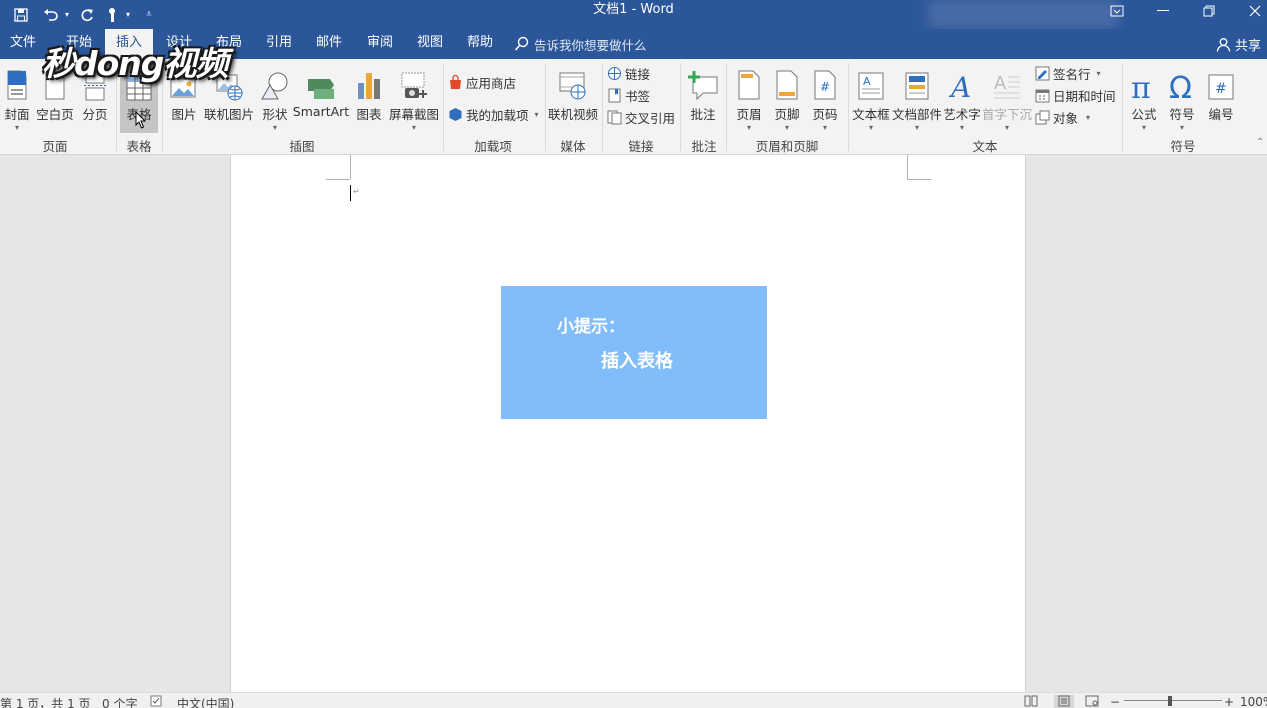 The height and width of the screenshot is (708, 1267). I want to click on link-icon, so click(614, 73).